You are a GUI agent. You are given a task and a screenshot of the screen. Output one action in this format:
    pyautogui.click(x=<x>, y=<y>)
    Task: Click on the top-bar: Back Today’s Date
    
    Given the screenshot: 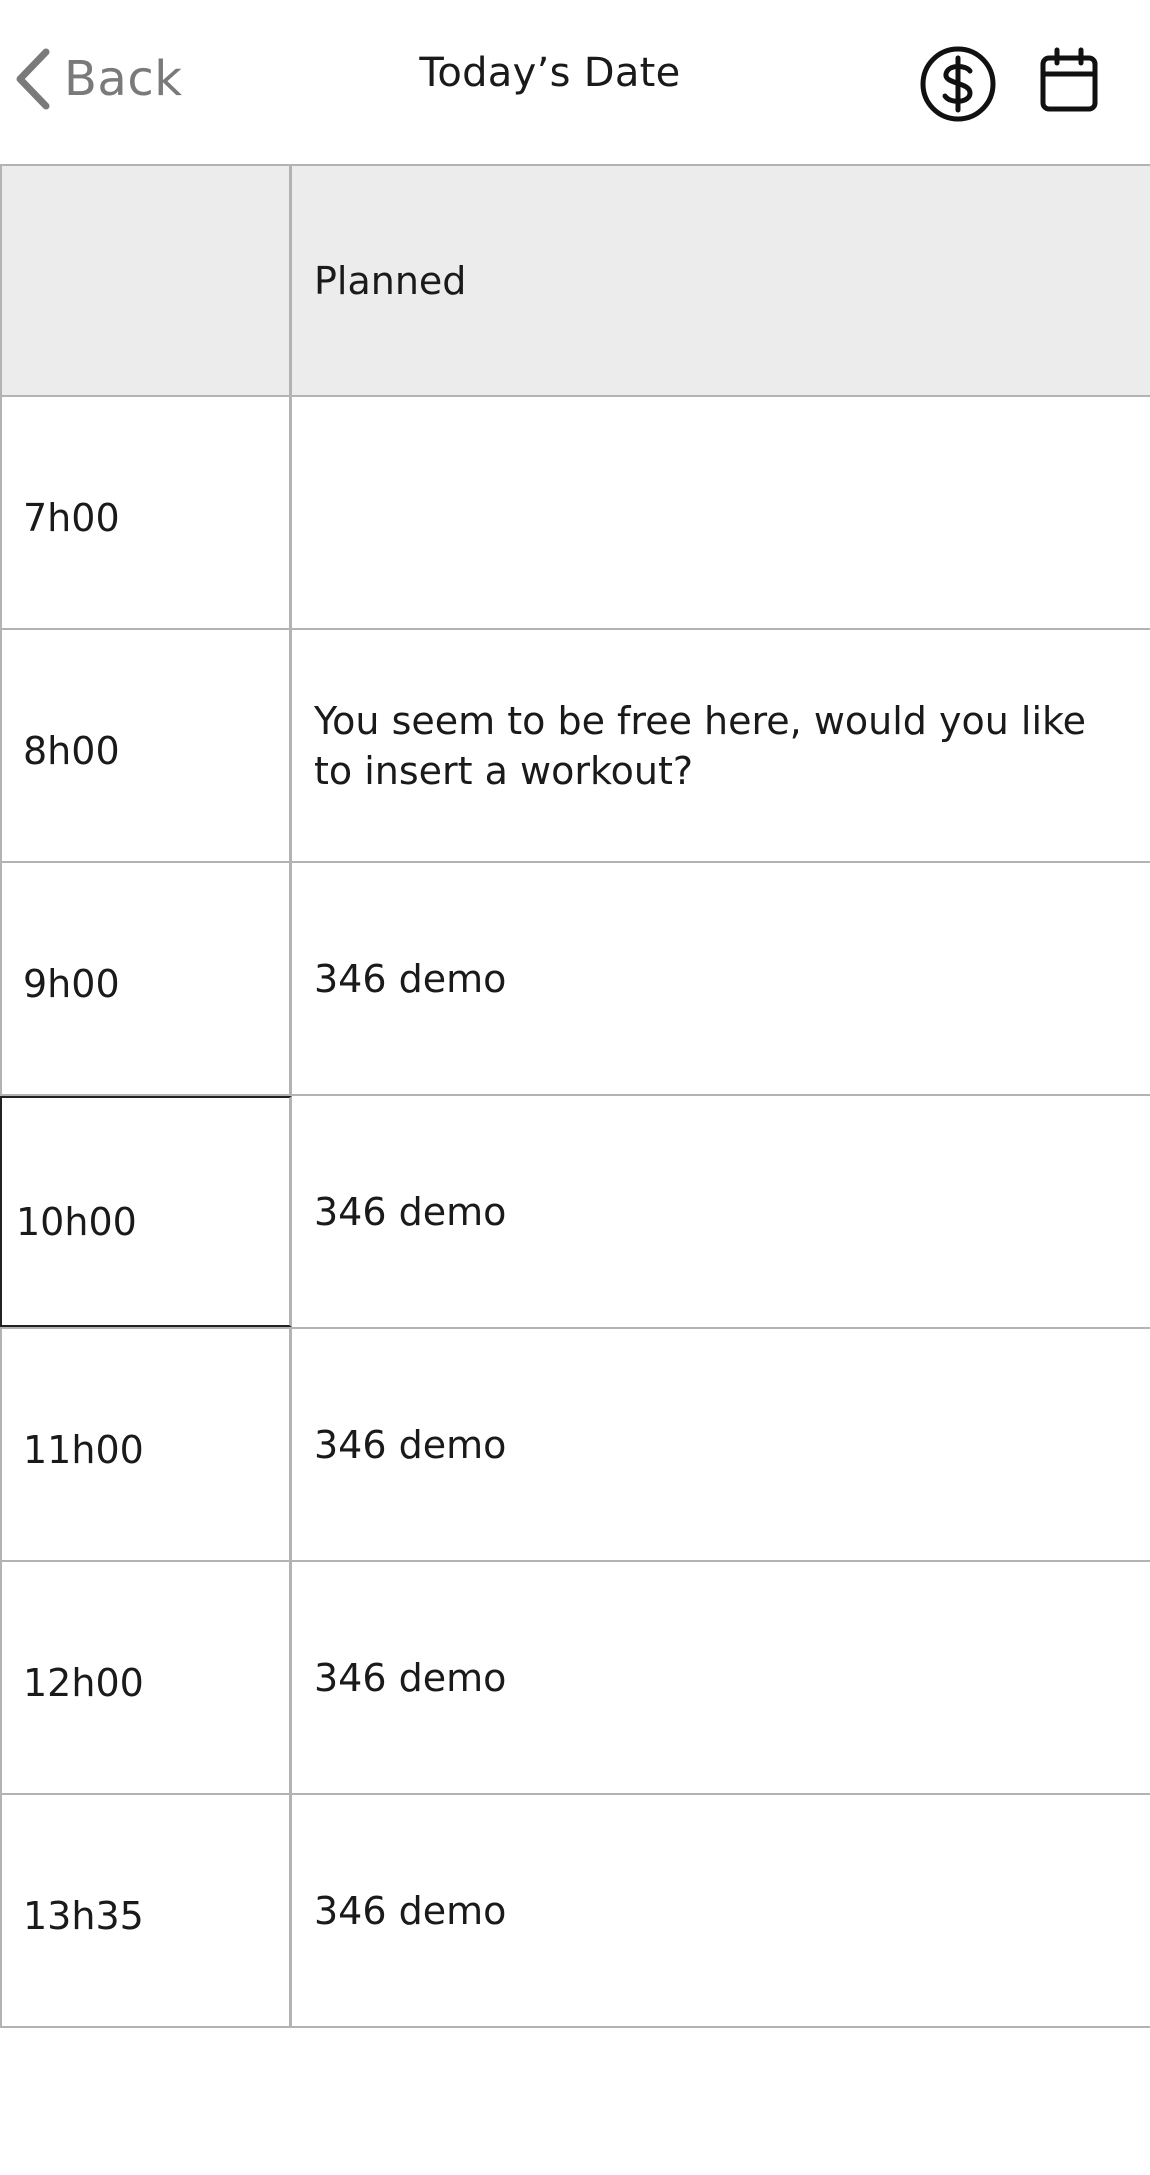 What is the action you would take?
    pyautogui.click(x=575, y=82)
    